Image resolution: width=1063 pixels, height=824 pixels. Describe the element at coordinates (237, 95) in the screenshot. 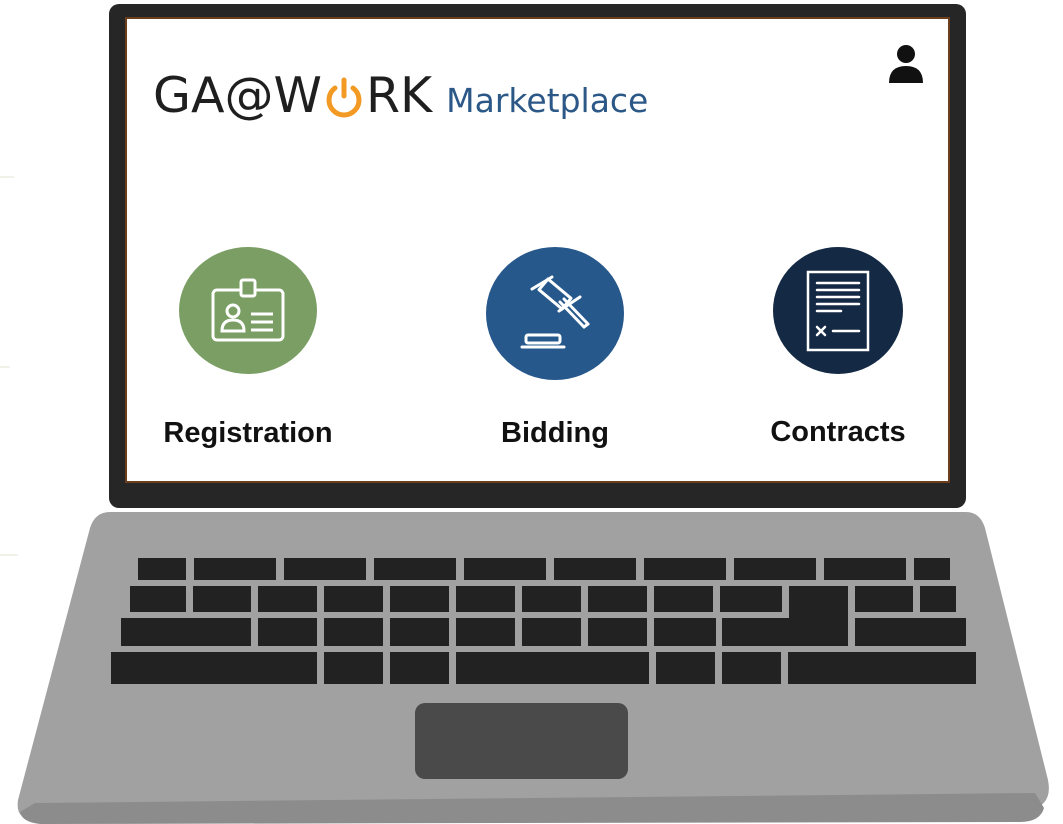

I see `logo-text-left: GA@W` at that location.